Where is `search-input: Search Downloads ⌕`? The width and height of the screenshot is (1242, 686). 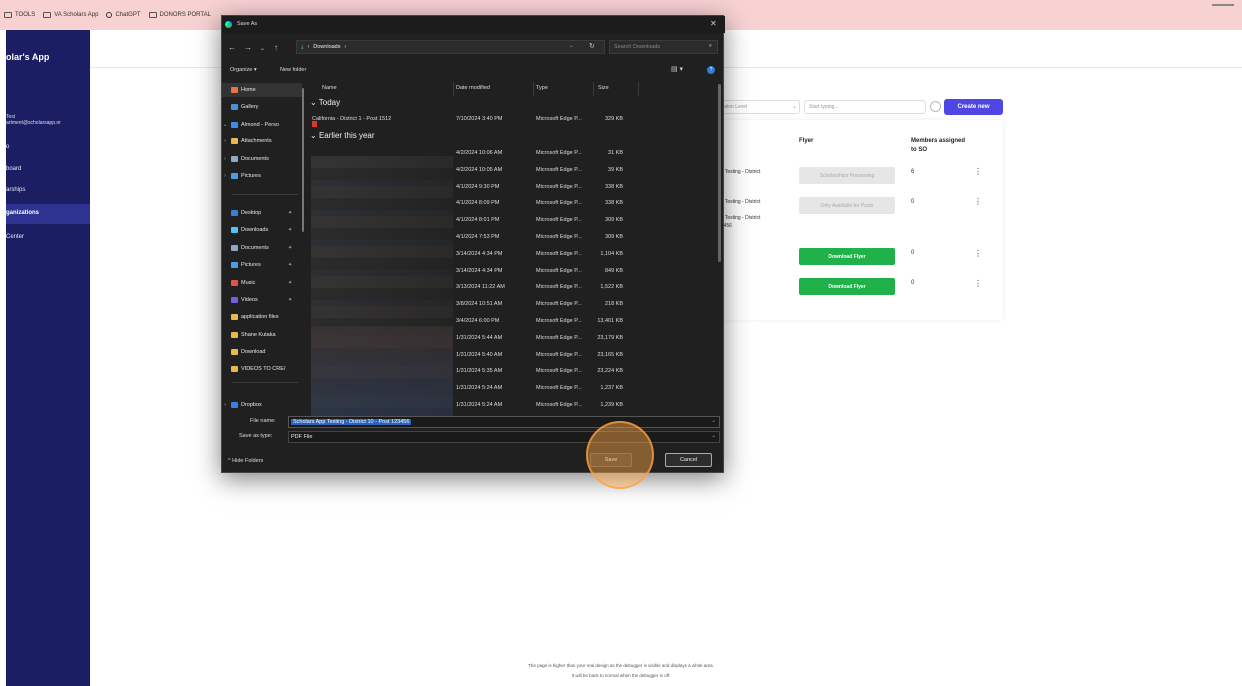
search-input: Search Downloads ⌕ is located at coordinates (663, 47).